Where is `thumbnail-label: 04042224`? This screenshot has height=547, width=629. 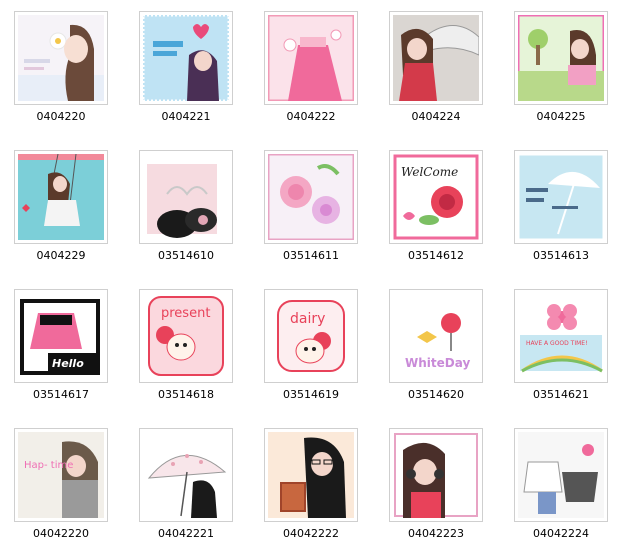
thumbnail-label: 04042224 is located at coordinates (561, 533).